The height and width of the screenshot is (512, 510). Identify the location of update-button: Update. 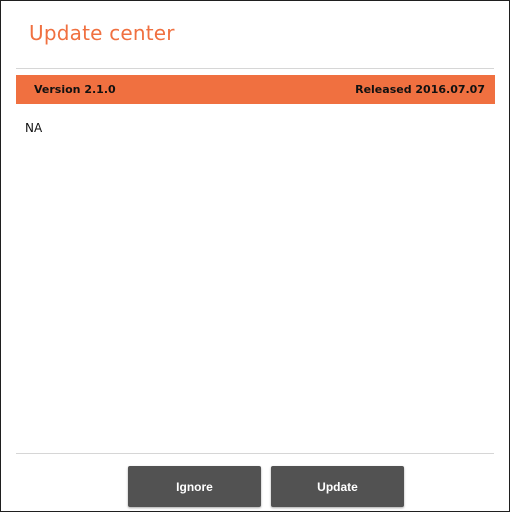
(337, 486).